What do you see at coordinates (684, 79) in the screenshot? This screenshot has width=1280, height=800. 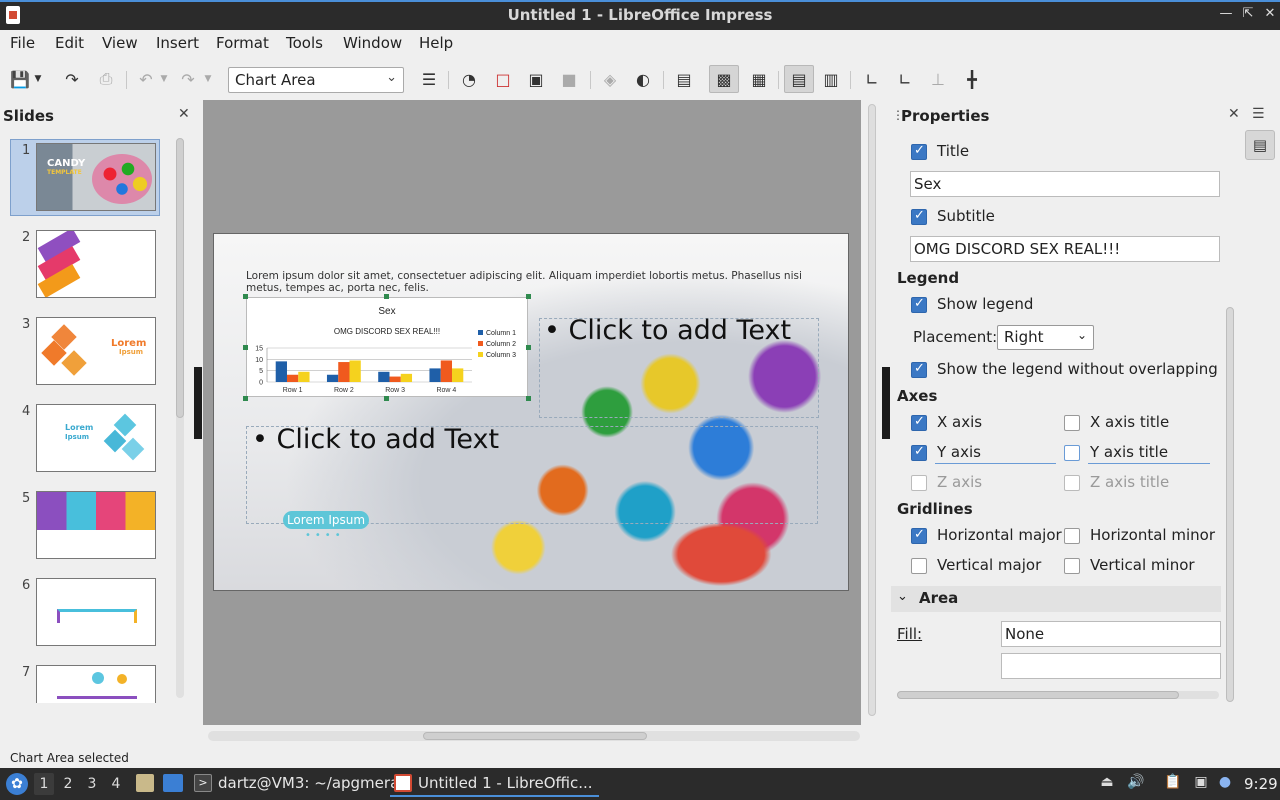 I see `chart-title-icon: ▤` at bounding box center [684, 79].